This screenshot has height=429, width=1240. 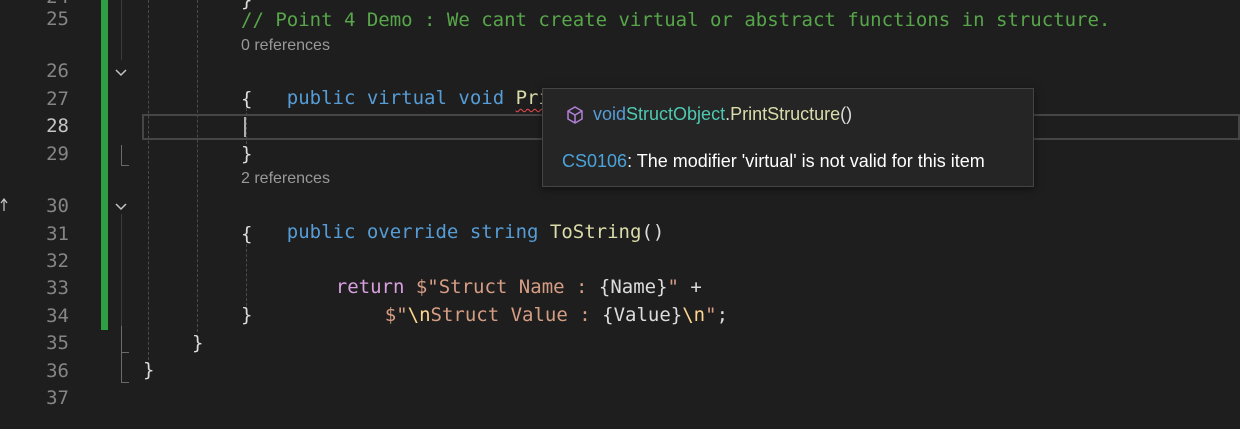 What do you see at coordinates (642, 315) in the screenshot?
I see `interpolation: {Value}` at bounding box center [642, 315].